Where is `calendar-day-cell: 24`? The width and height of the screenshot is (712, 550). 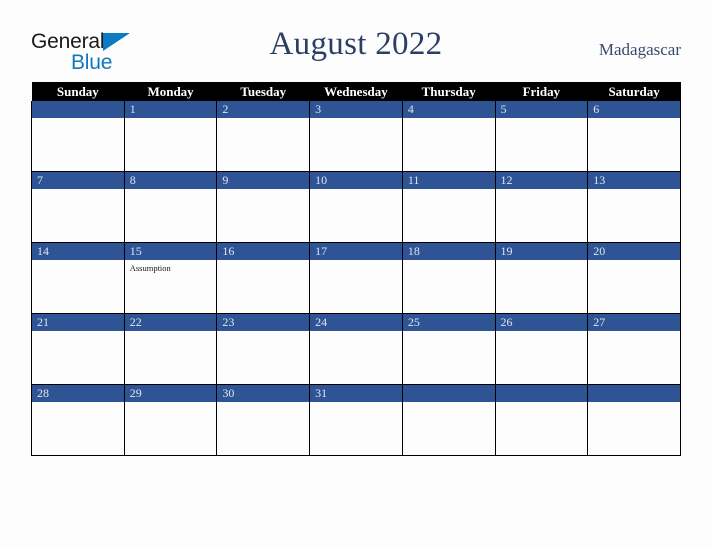 calendar-day-cell: 24 is located at coordinates (356, 349).